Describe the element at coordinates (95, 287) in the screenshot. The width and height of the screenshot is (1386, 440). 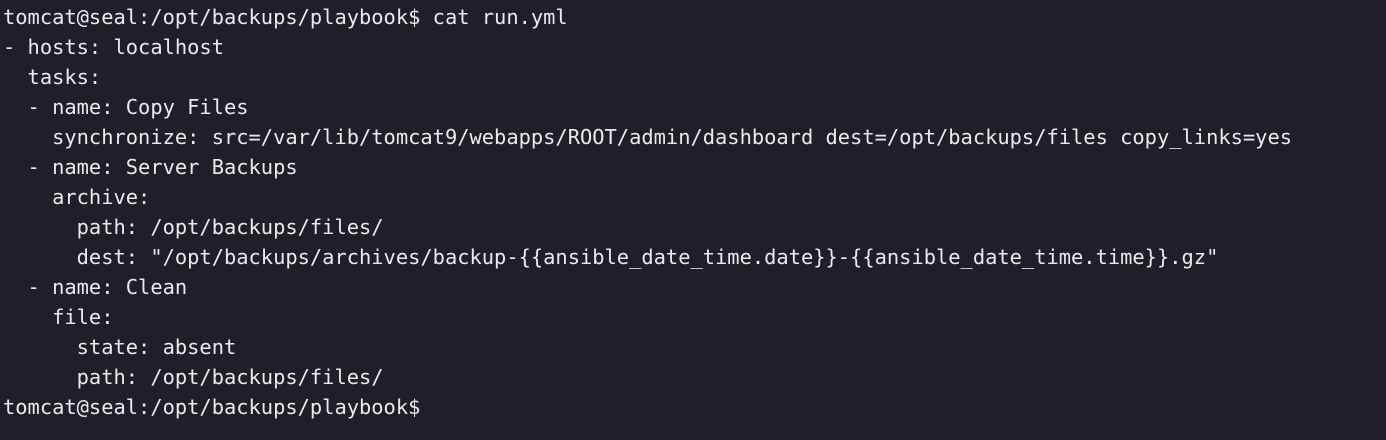
I see `output-line: - name: Clean` at that location.